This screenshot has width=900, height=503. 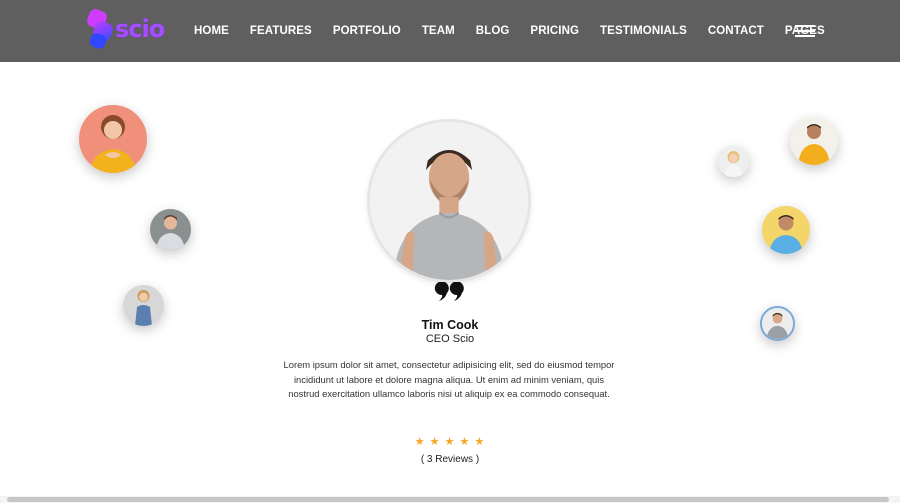 What do you see at coordinates (450, 325) in the screenshot?
I see `testimonial-name: Tim Cook` at bounding box center [450, 325].